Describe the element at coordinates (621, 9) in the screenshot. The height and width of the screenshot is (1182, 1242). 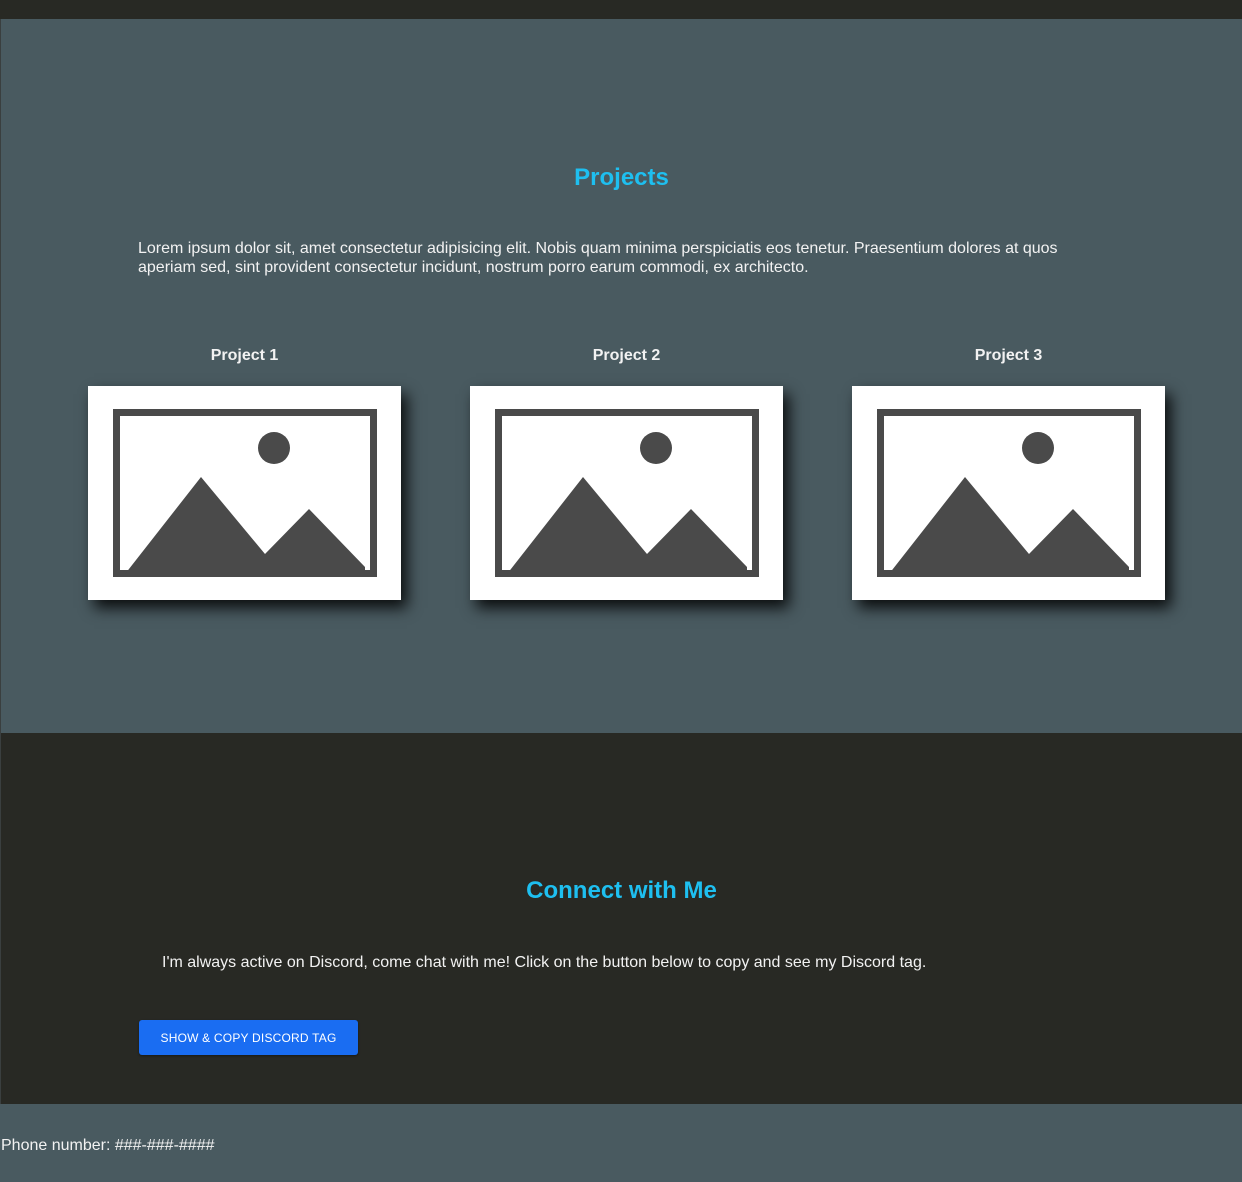
I see `top-bar` at that location.